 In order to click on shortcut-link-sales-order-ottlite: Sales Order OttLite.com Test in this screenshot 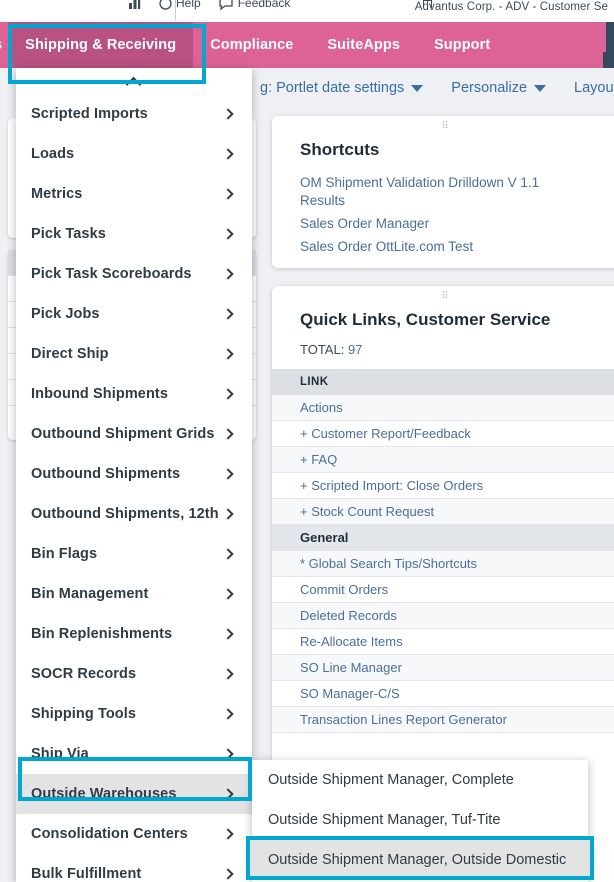, I will do `click(457, 247)`.